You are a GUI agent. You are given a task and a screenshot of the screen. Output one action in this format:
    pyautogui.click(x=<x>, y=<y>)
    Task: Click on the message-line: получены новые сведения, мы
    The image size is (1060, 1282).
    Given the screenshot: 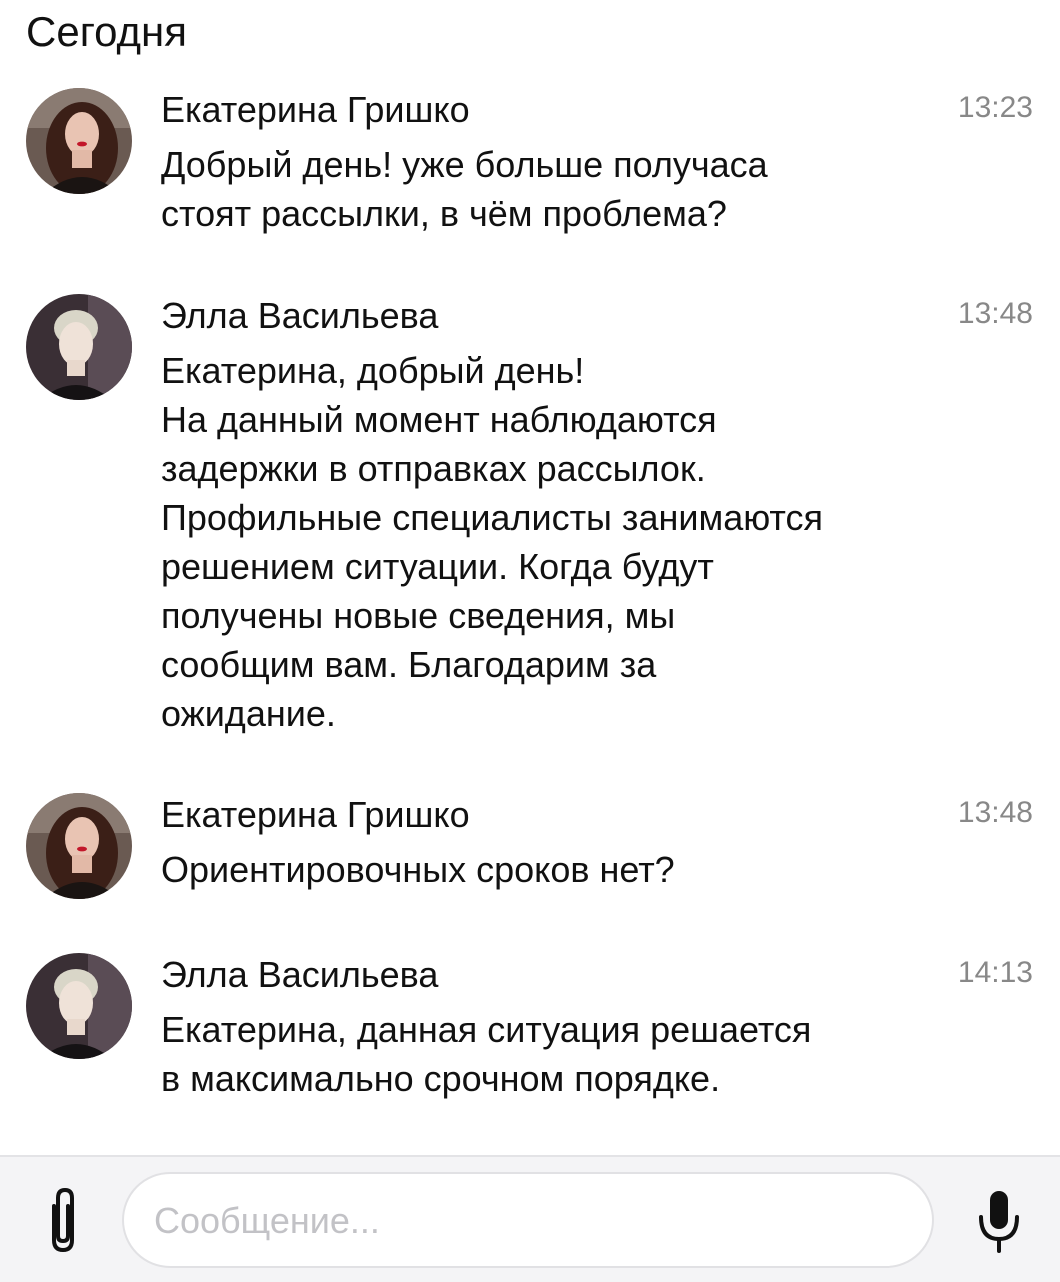 What is the action you would take?
    pyautogui.click(x=418, y=615)
    